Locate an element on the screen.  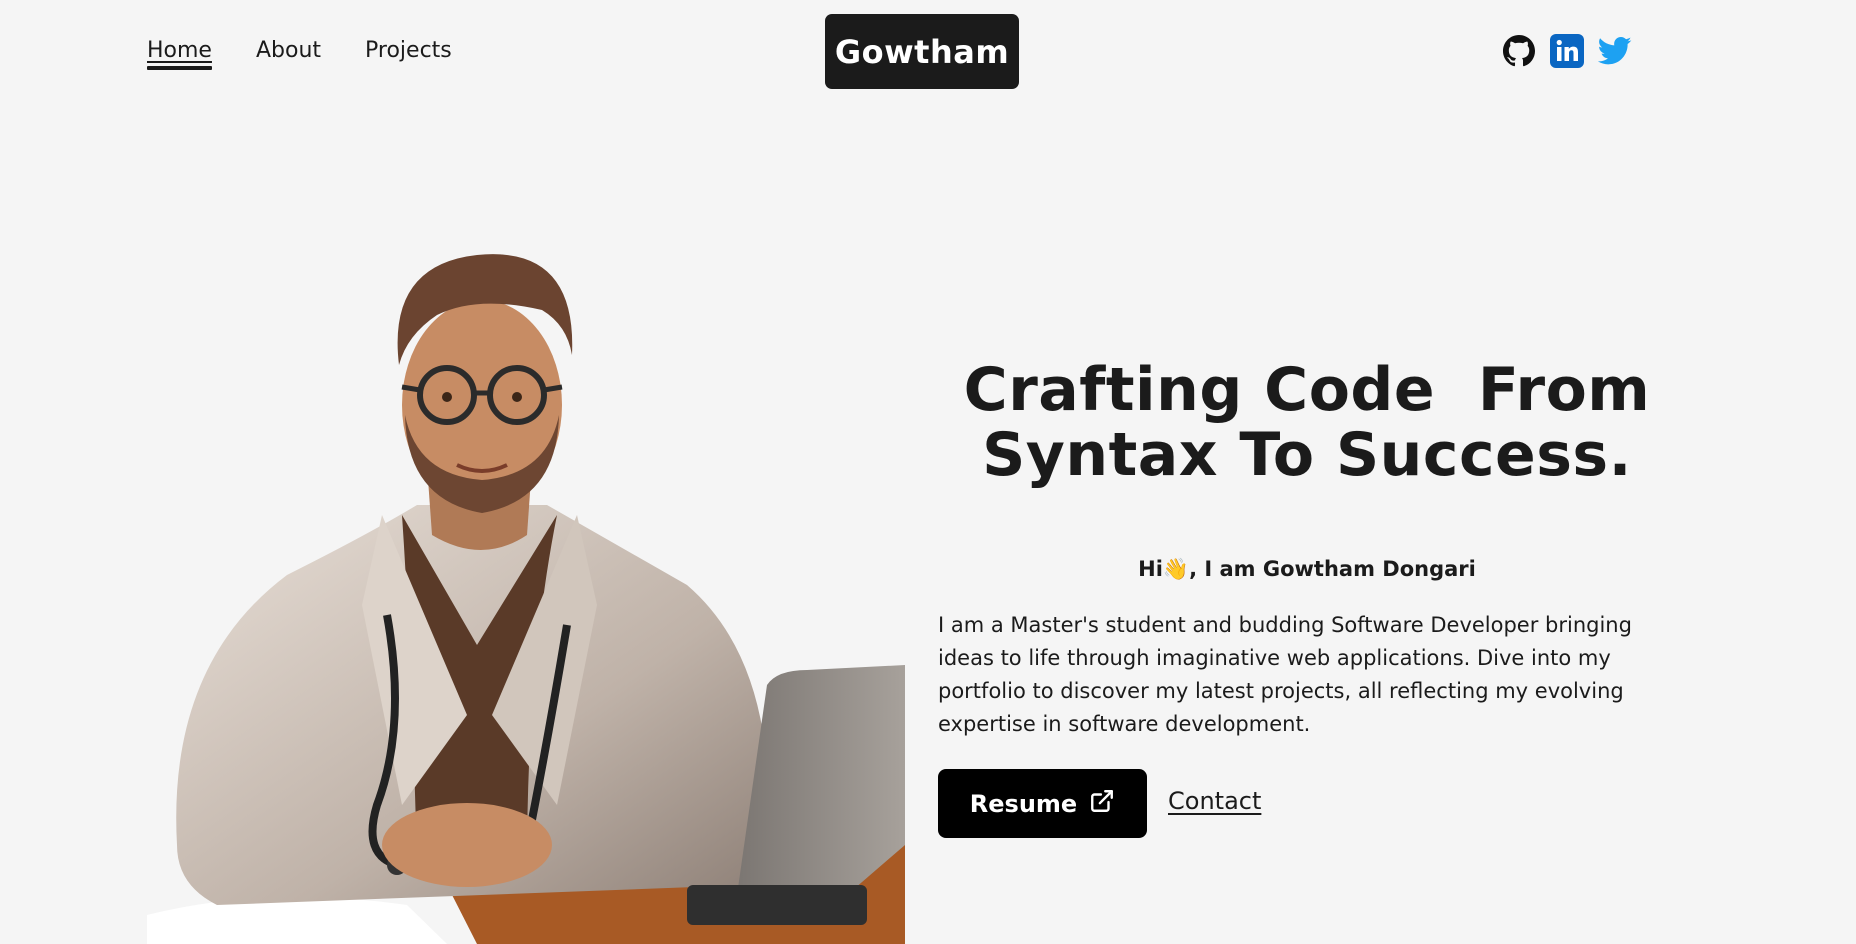
nav-about-link: About is located at coordinates (288, 52).